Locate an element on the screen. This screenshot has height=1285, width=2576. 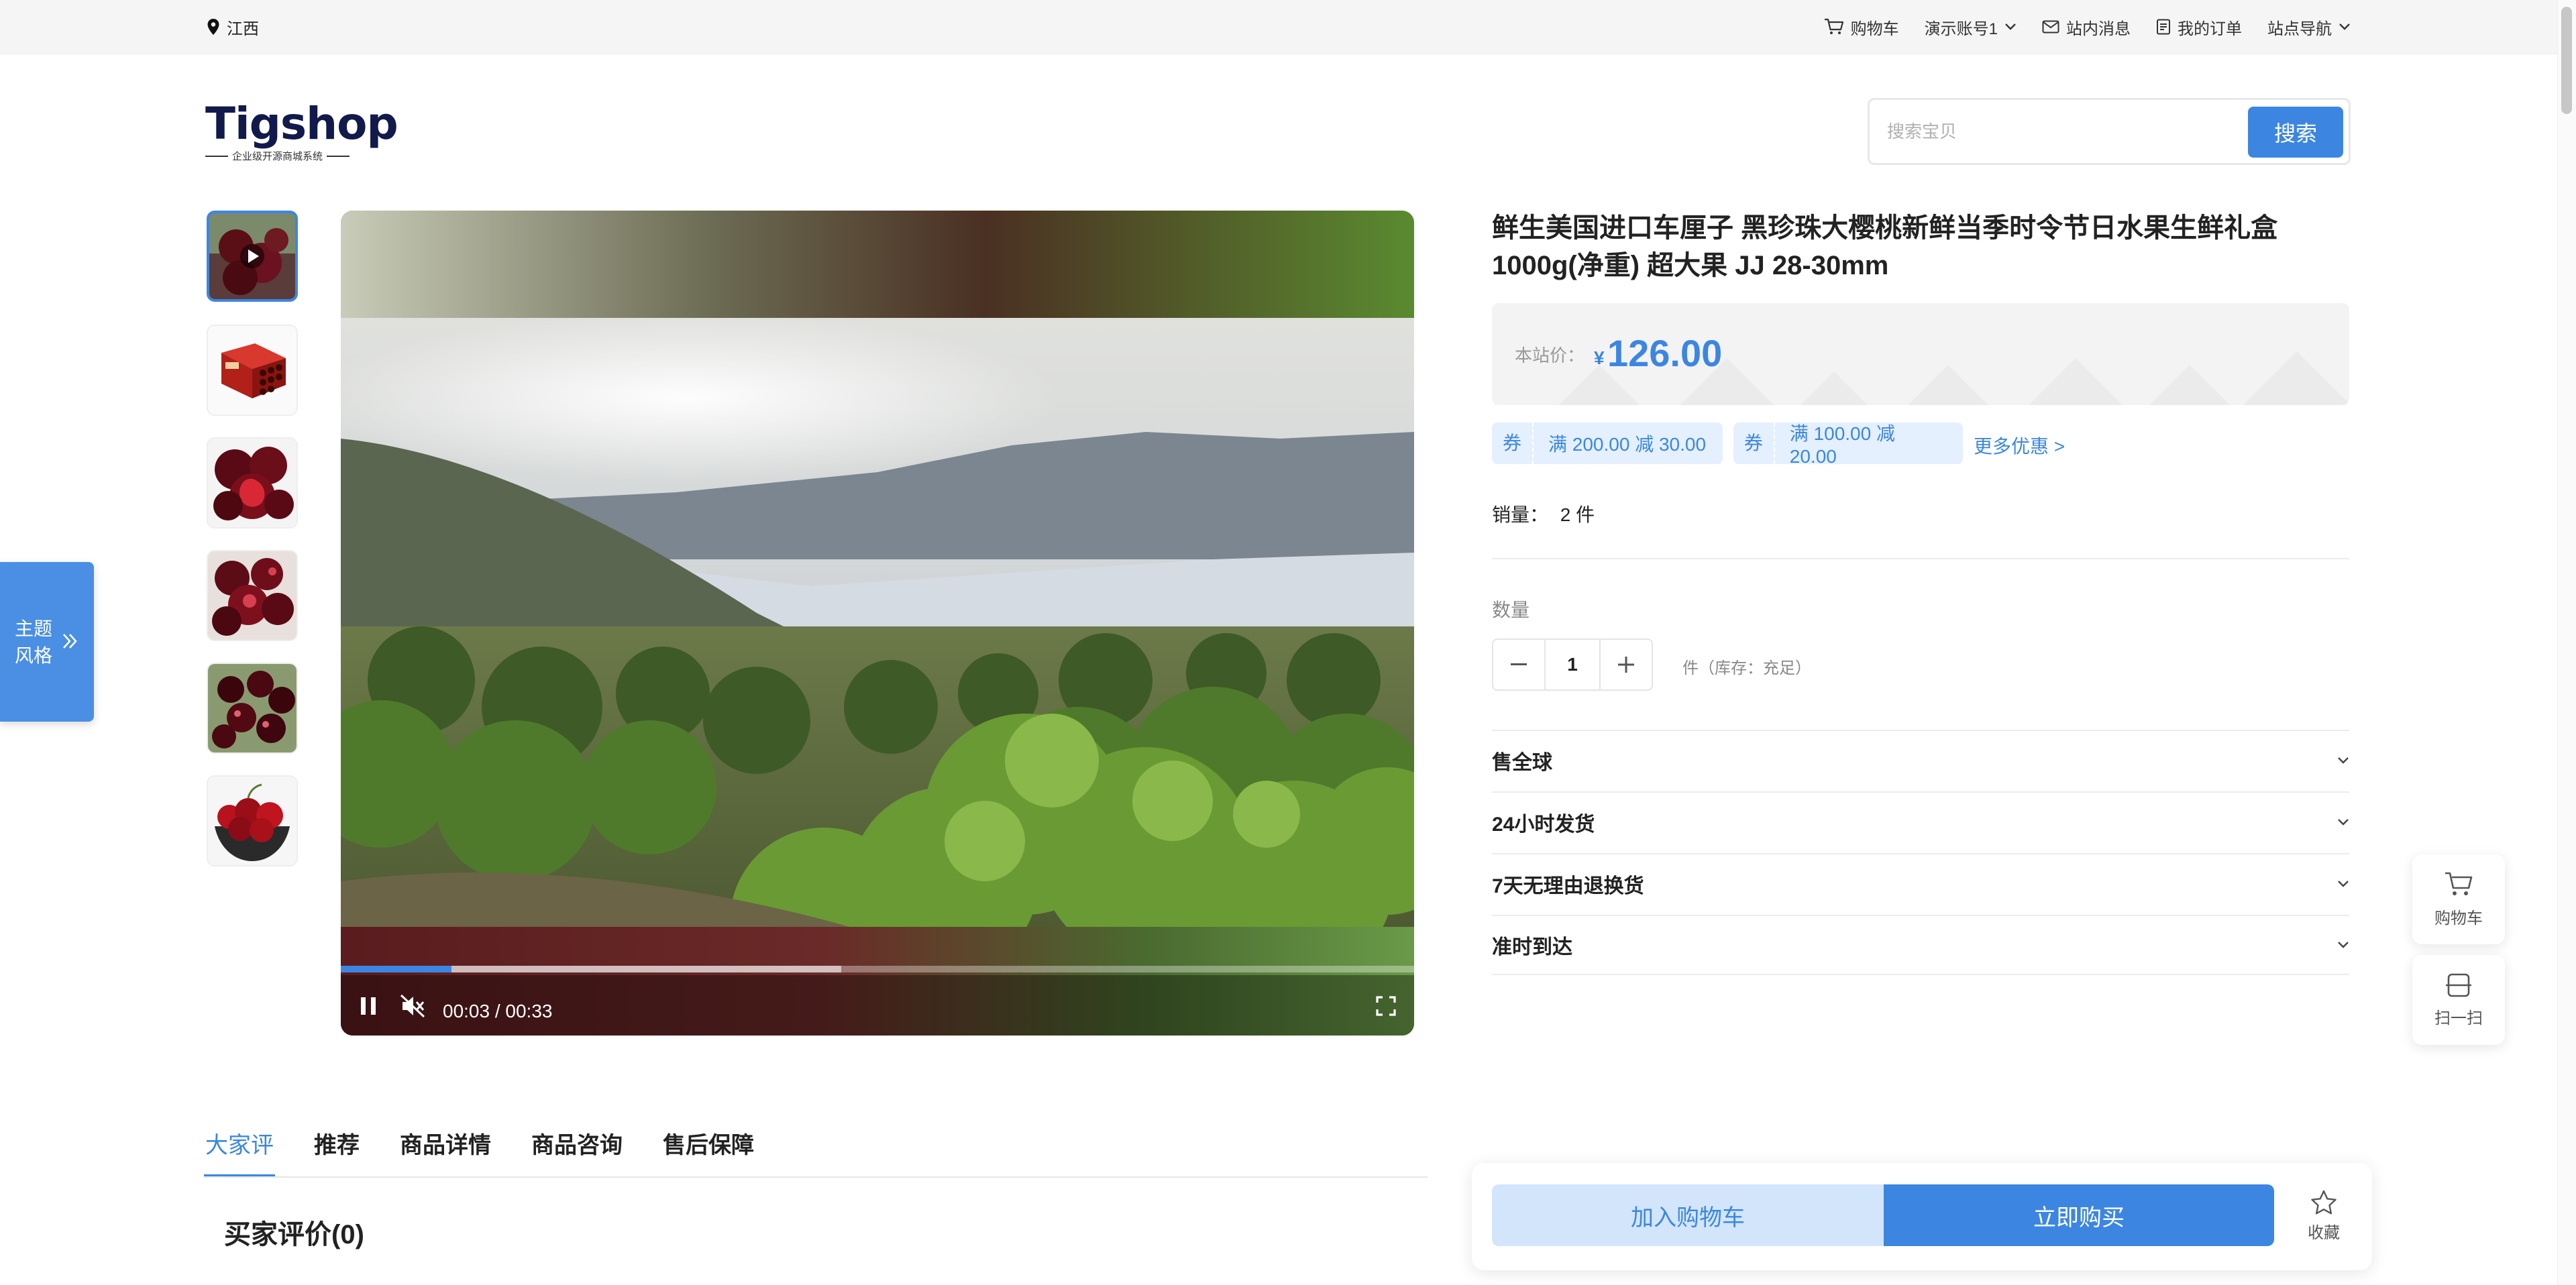
fullscreen-button is located at coordinates (1386, 1006).